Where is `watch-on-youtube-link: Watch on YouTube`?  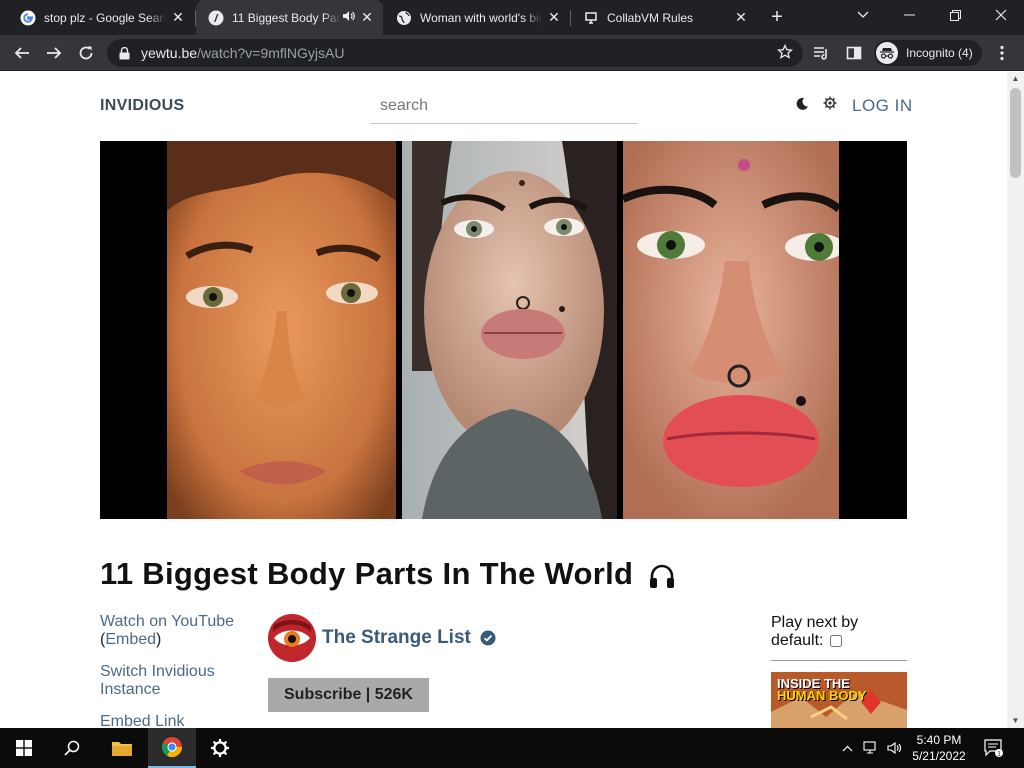 watch-on-youtube-link: Watch on YouTube is located at coordinates (175, 622).